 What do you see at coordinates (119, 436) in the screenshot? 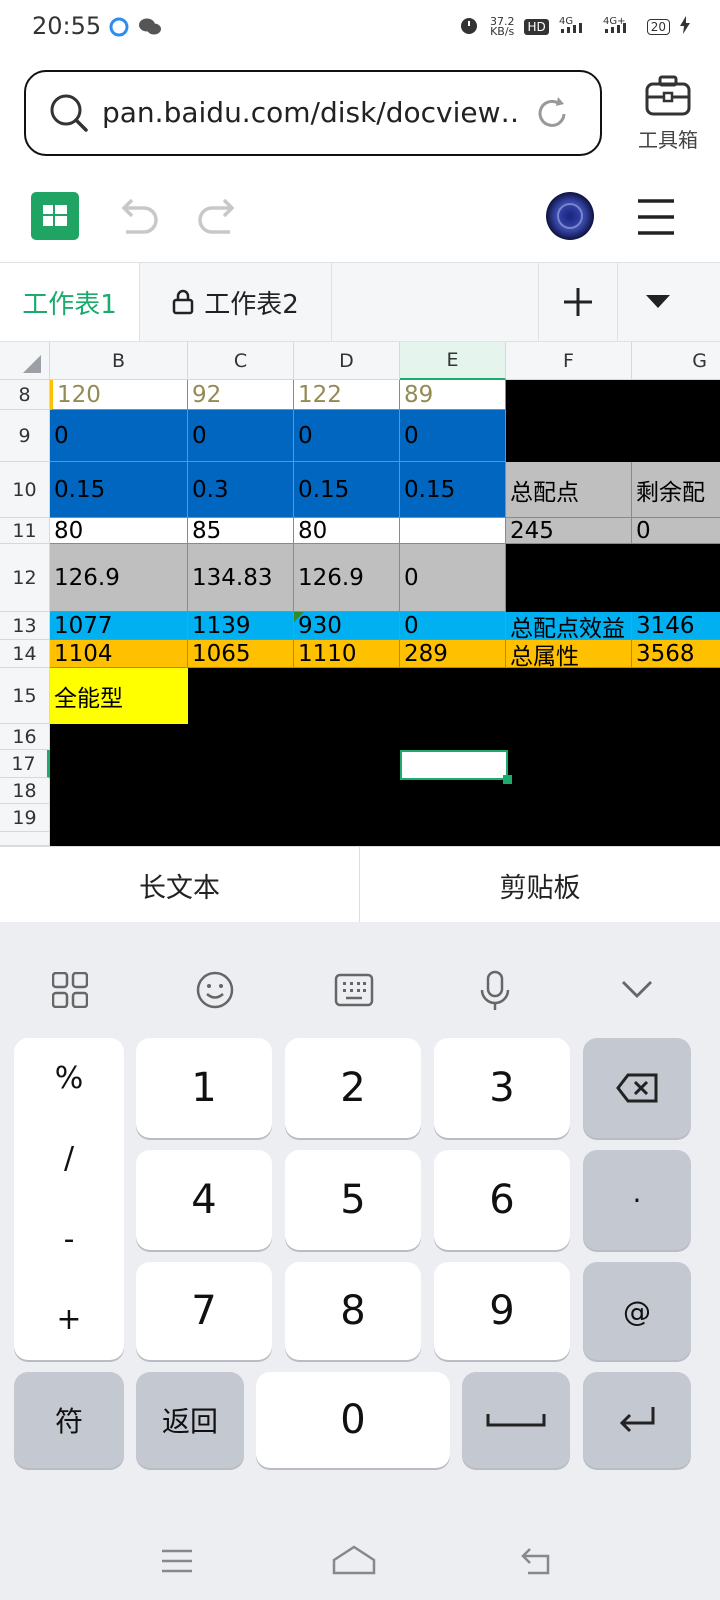
I see `cell-b9: 0` at bounding box center [119, 436].